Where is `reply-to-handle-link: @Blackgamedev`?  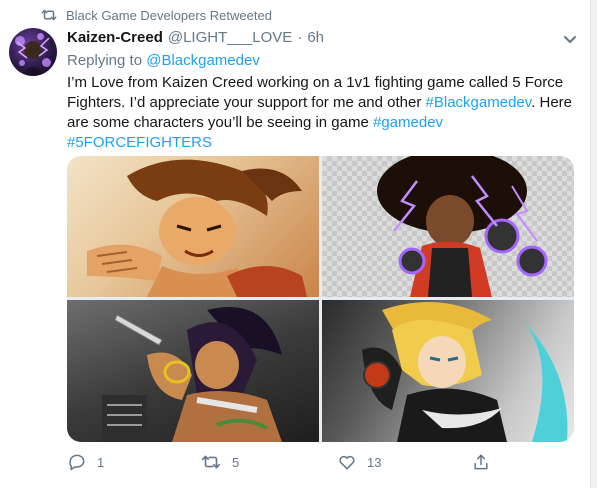
reply-to-handle-link: @Blackgamedev is located at coordinates (203, 60).